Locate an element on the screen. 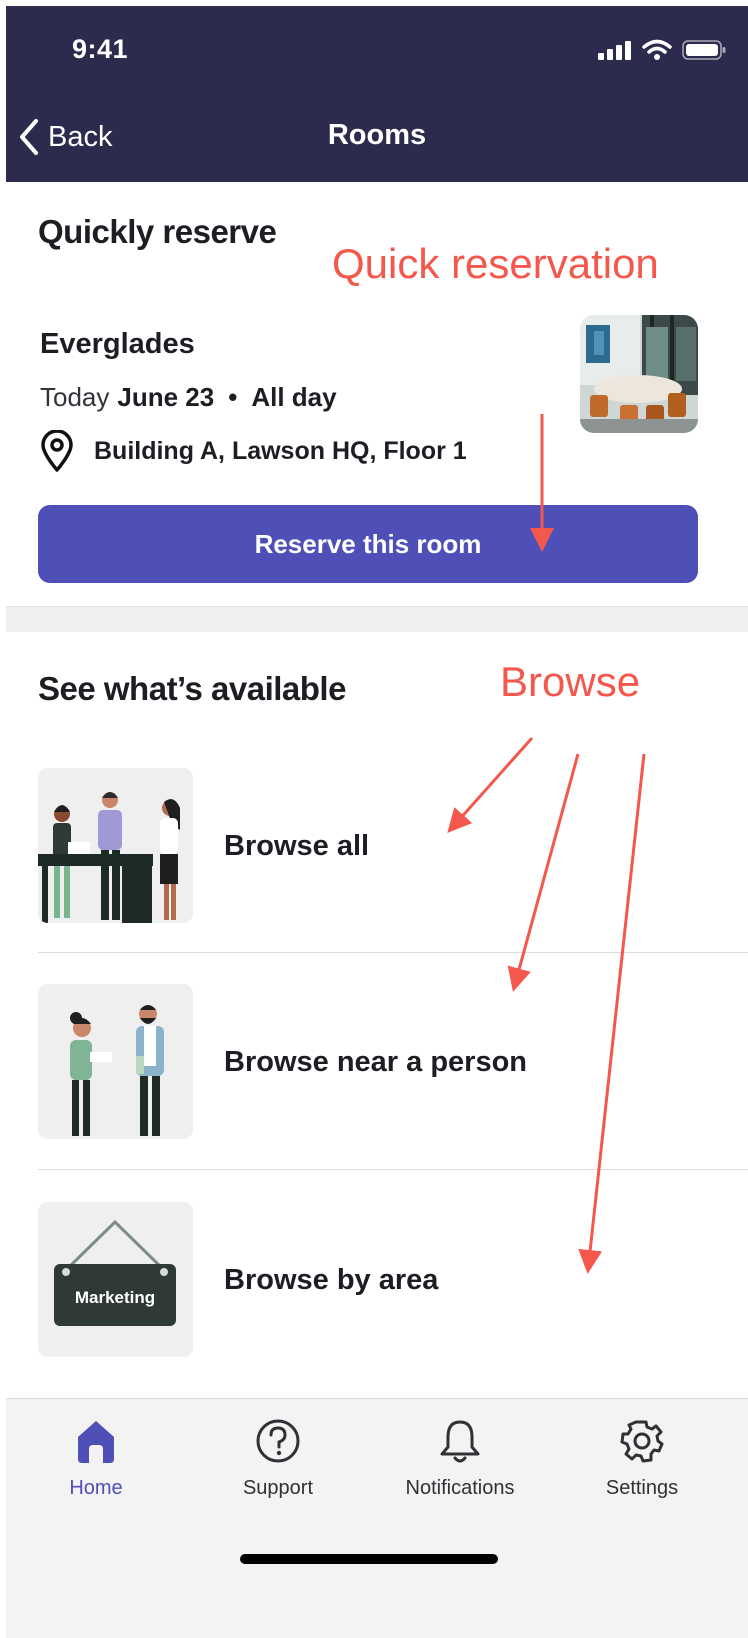 Image resolution: width=748 pixels, height=1638 pixels. tab-support: Support is located at coordinates (278, 1458).